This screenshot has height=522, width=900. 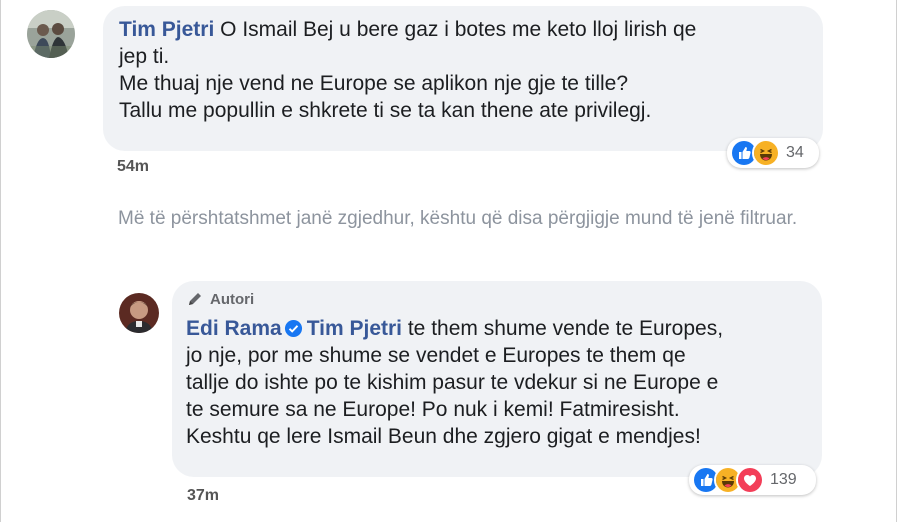 What do you see at coordinates (0, 261) in the screenshot?
I see `frame-border-left` at bounding box center [0, 261].